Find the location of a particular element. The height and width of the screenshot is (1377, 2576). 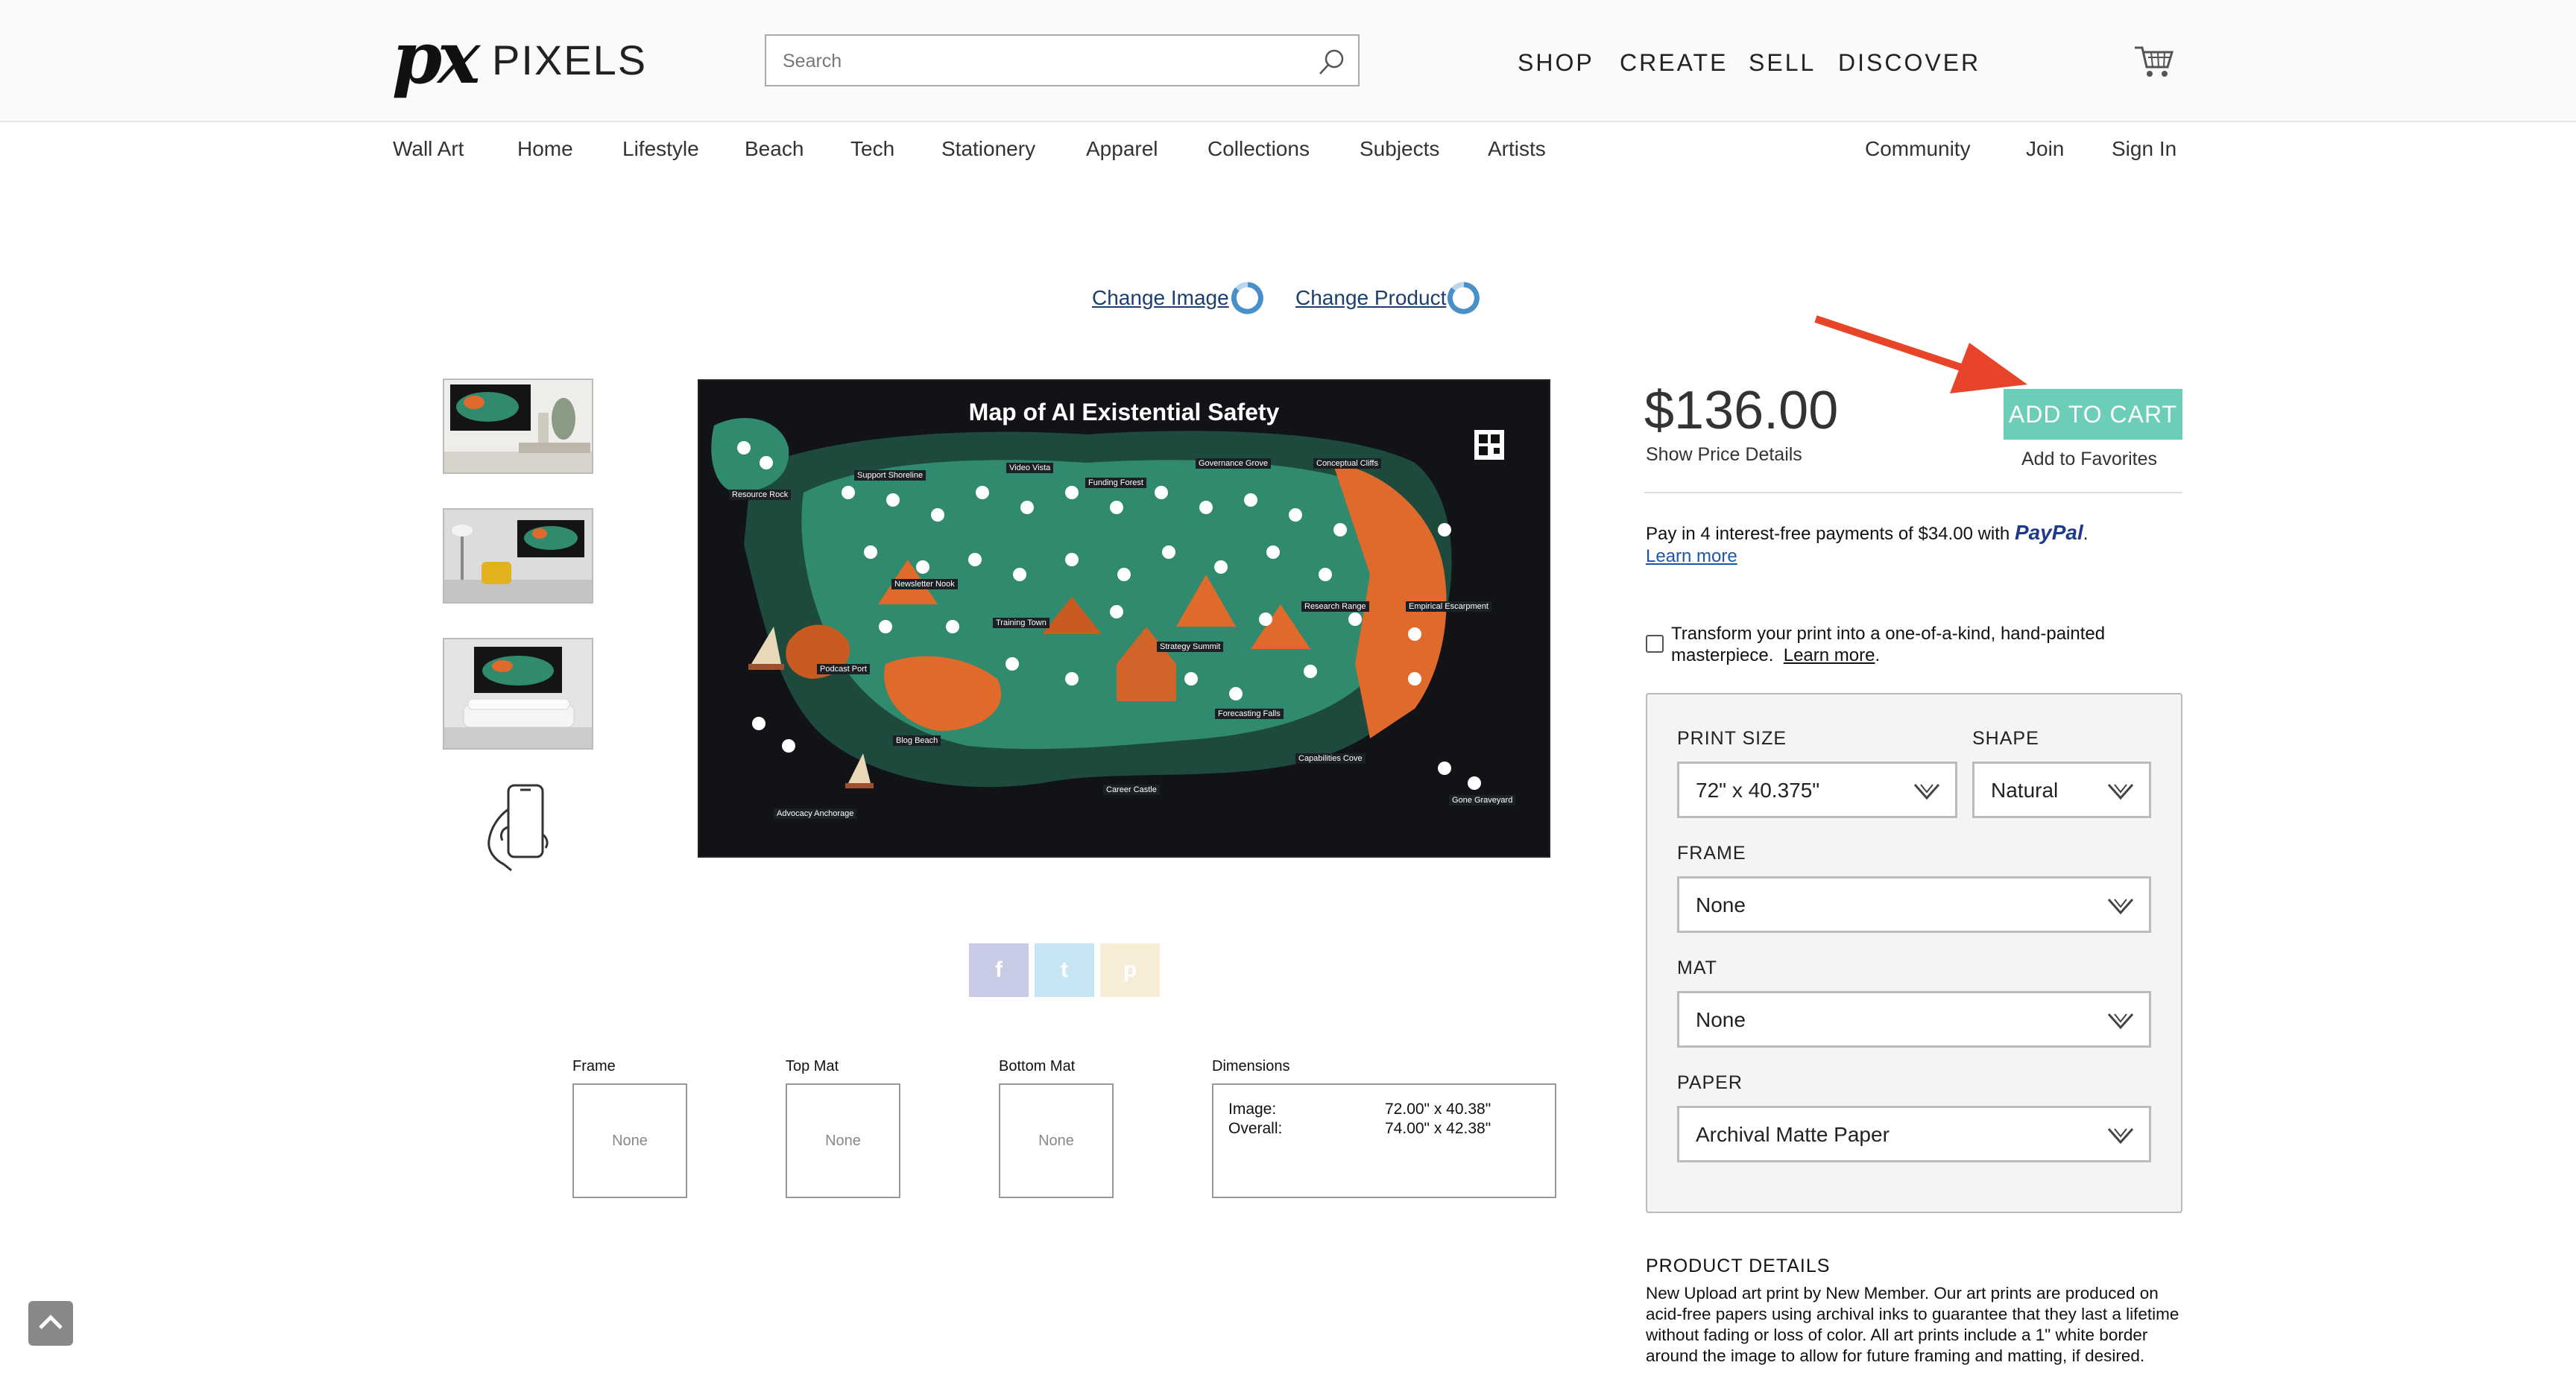

cart-icon is located at coordinates (2154, 61).